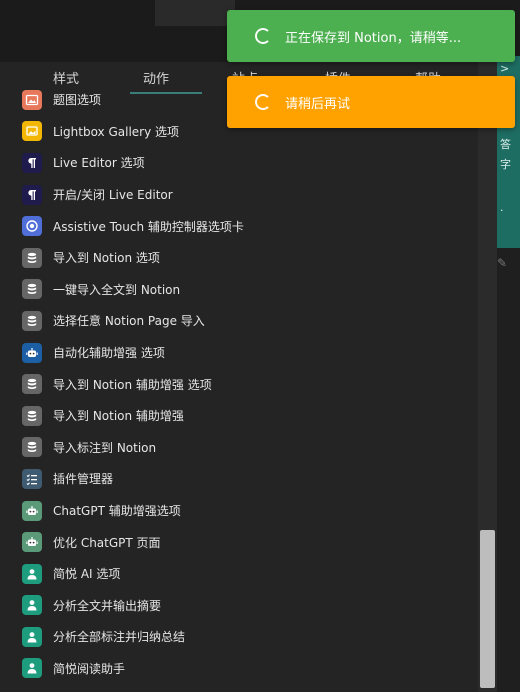  I want to click on menu-item-label: 插件管理器, so click(83, 479).